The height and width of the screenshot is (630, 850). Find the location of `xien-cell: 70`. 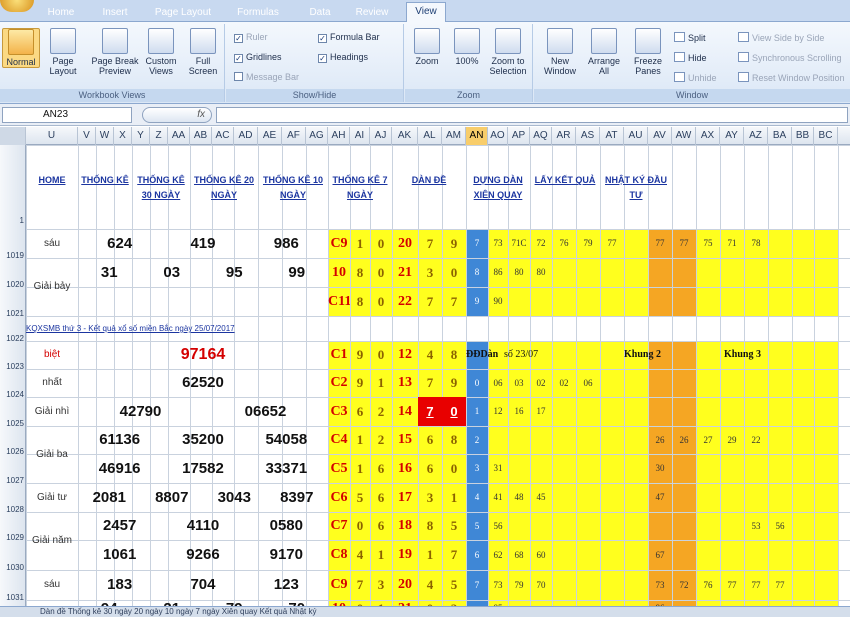

xien-cell: 70 is located at coordinates (541, 585).